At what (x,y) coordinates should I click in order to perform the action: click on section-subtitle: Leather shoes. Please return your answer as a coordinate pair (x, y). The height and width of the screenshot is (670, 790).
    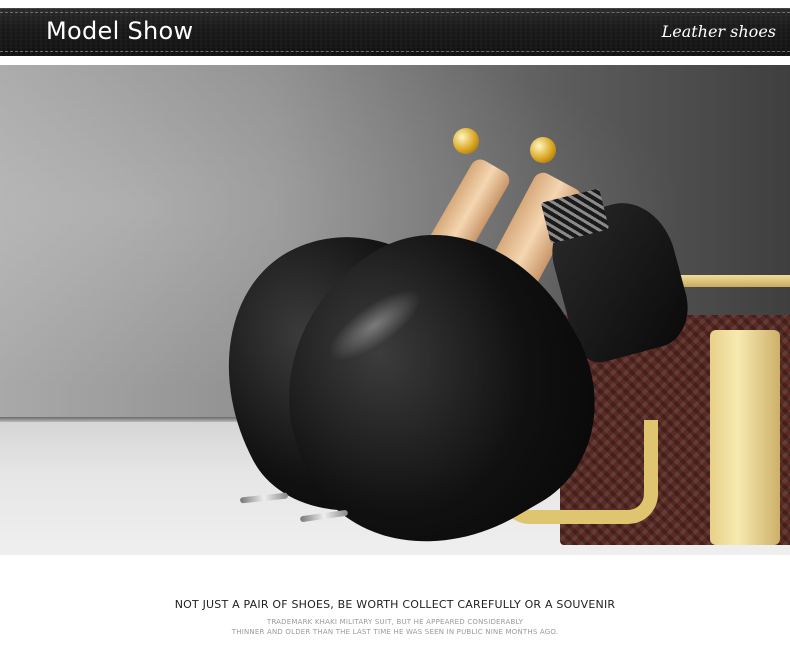
    Looking at the image, I should click on (718, 31).